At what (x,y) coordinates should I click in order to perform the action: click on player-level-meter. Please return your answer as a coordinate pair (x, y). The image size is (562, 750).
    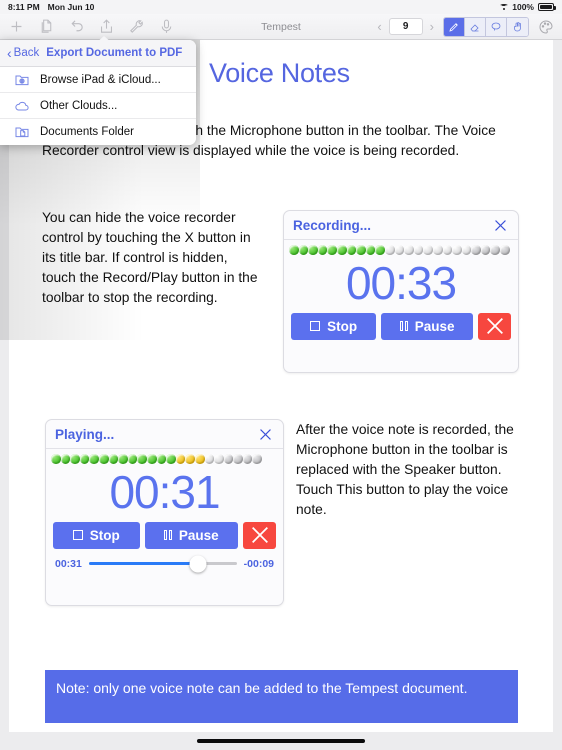
    Looking at the image, I should click on (164, 456).